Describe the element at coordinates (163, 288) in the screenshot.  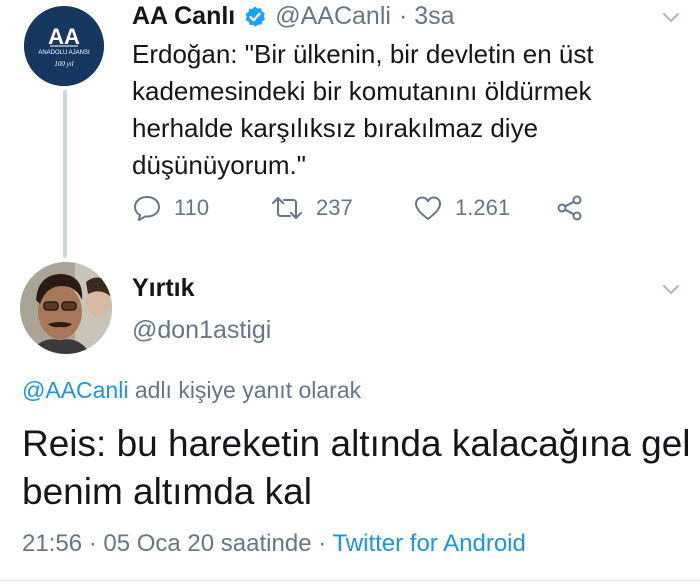
I see `reply-display-name: Yırtık` at that location.